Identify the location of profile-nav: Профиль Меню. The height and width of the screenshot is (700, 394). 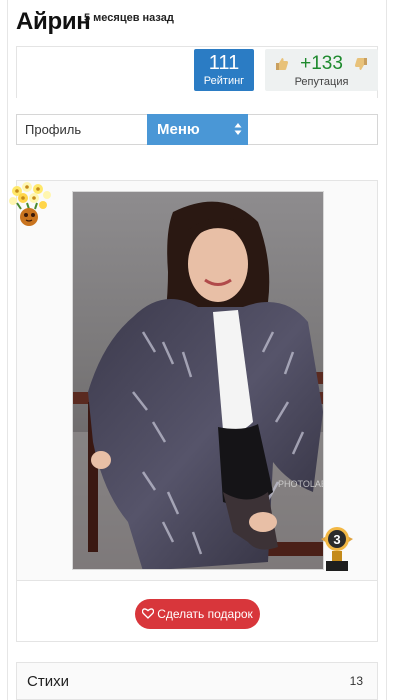
(197, 129).